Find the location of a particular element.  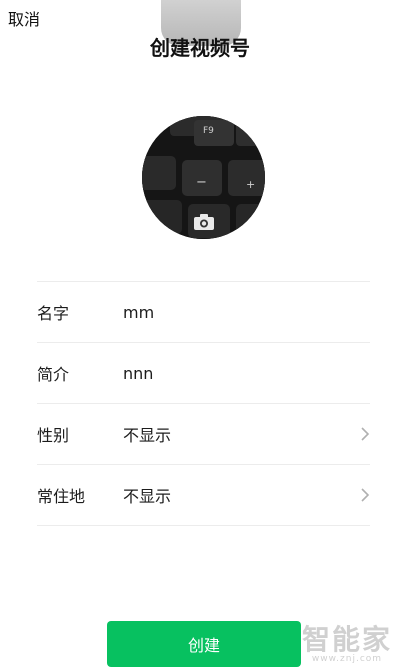

watermark-title: 智能家 is located at coordinates (346, 639).